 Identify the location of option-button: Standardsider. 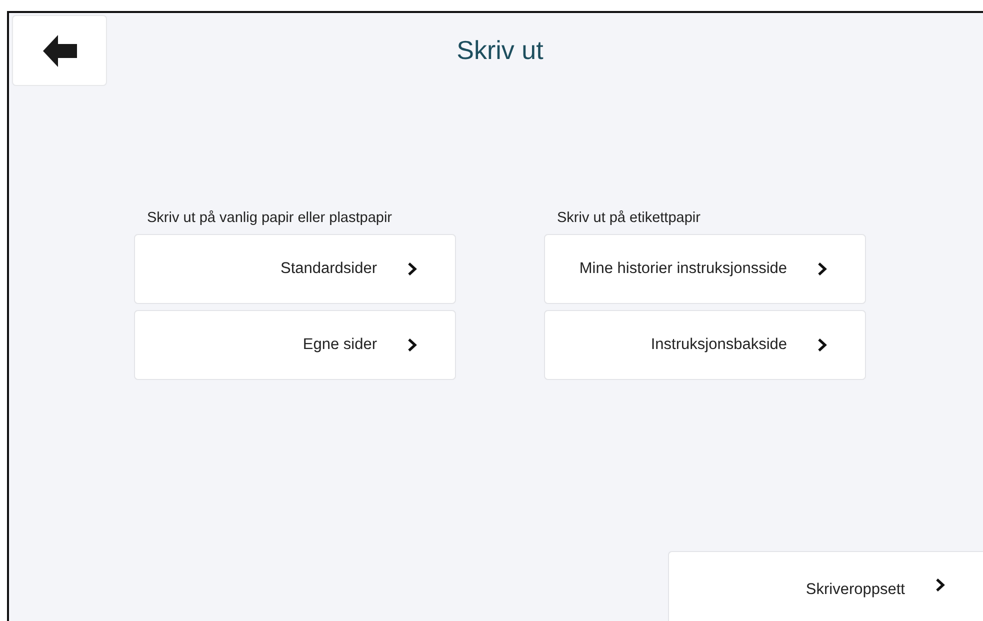
(295, 269).